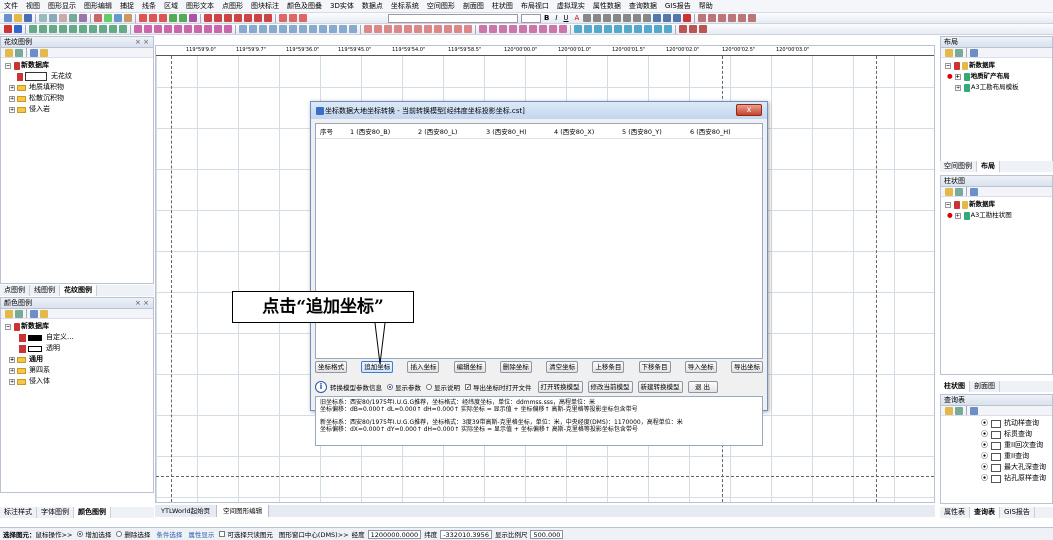 The width and height of the screenshot is (1053, 540). I want to click on redo-icon, so click(83, 18).